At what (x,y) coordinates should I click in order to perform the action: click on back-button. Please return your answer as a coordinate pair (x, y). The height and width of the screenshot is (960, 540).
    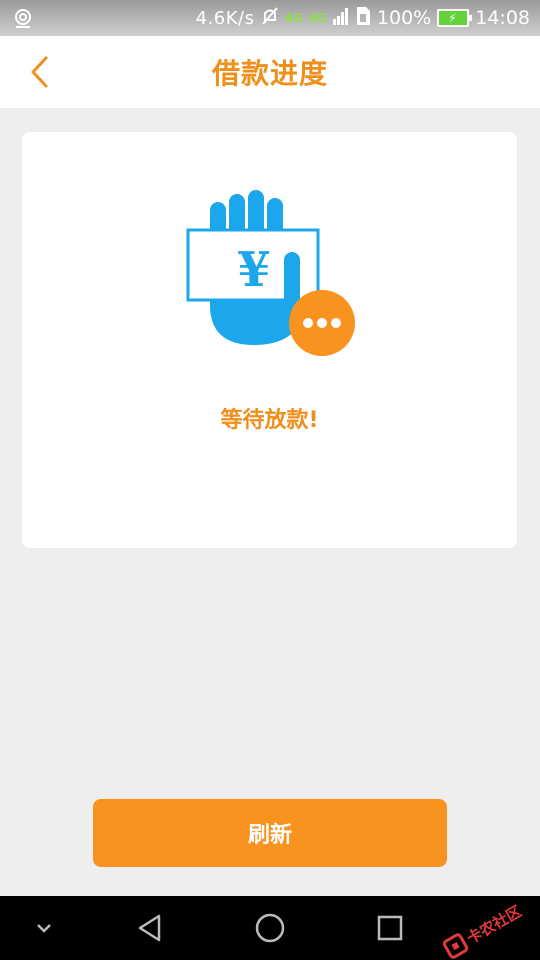
    Looking at the image, I should click on (40, 72).